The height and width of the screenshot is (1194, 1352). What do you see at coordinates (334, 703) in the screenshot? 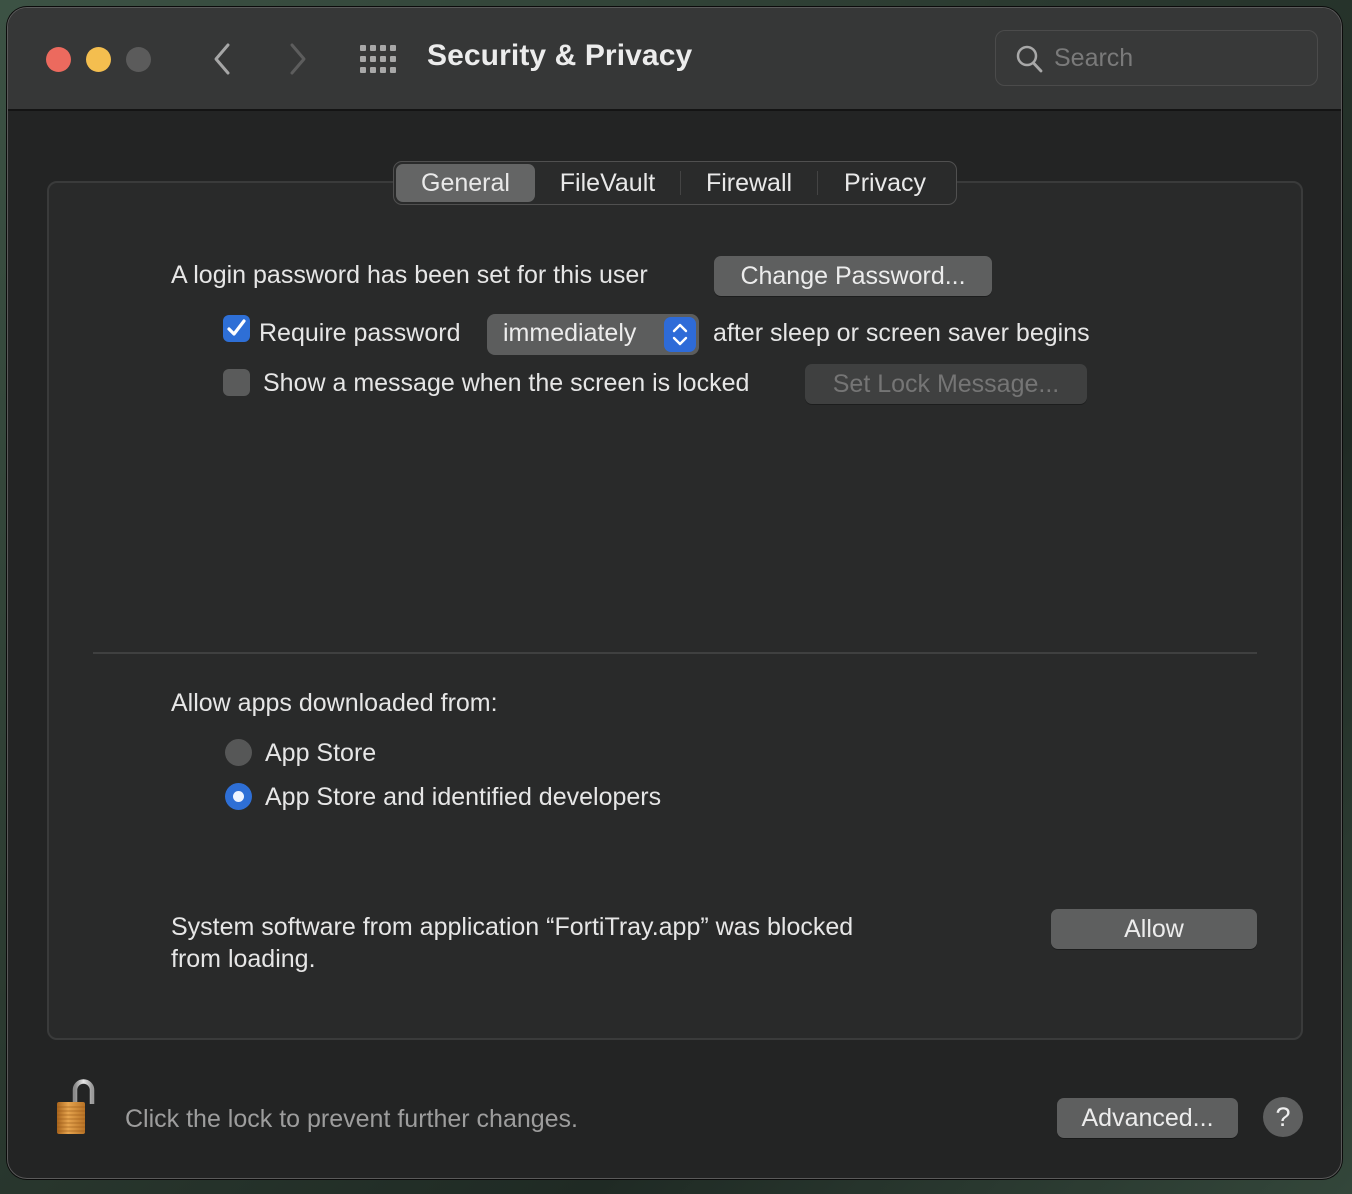
I see `allow-apps-heading: Allow apps downloaded from:` at bounding box center [334, 703].